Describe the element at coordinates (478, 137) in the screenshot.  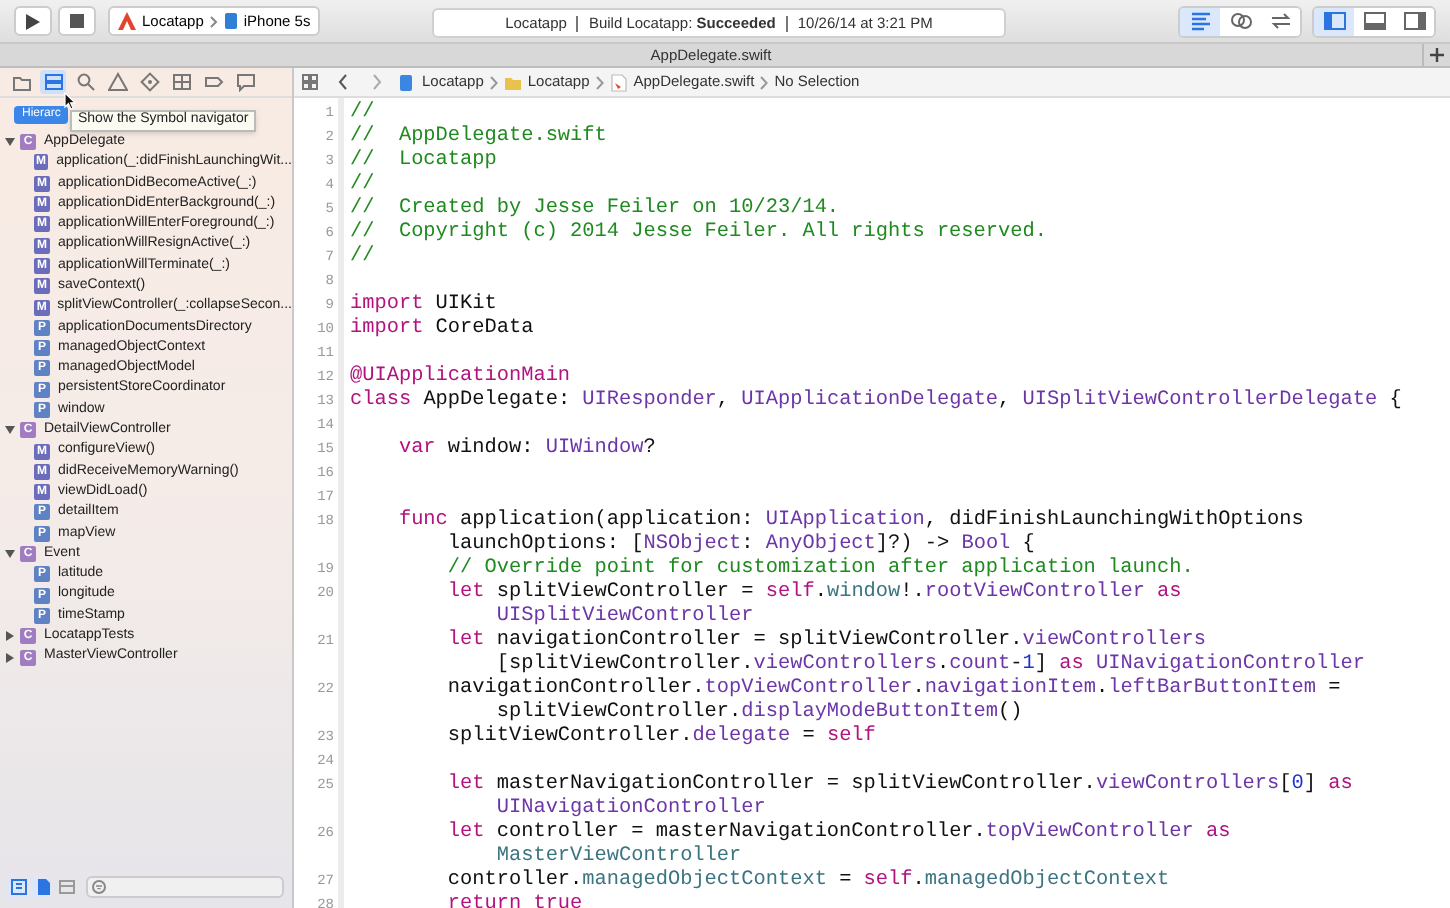
I see `code-line: // AppDelegate.swift` at that location.